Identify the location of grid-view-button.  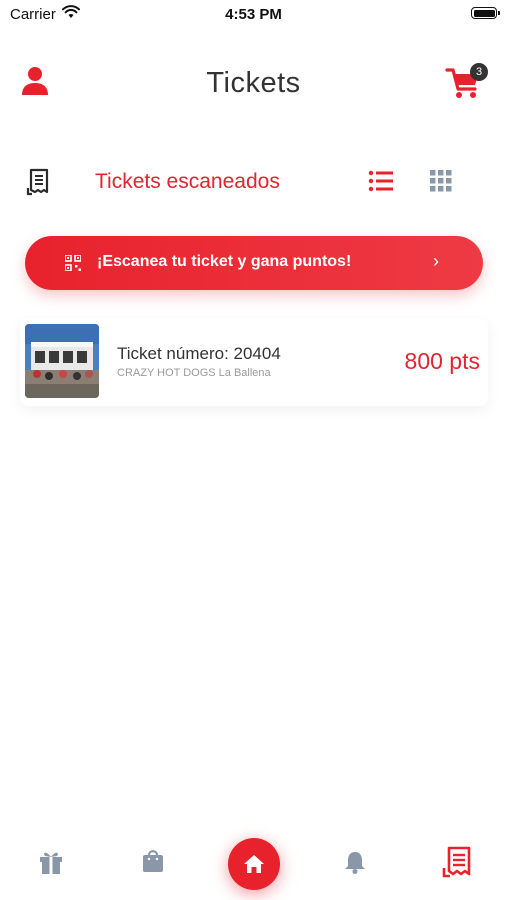
(441, 183).